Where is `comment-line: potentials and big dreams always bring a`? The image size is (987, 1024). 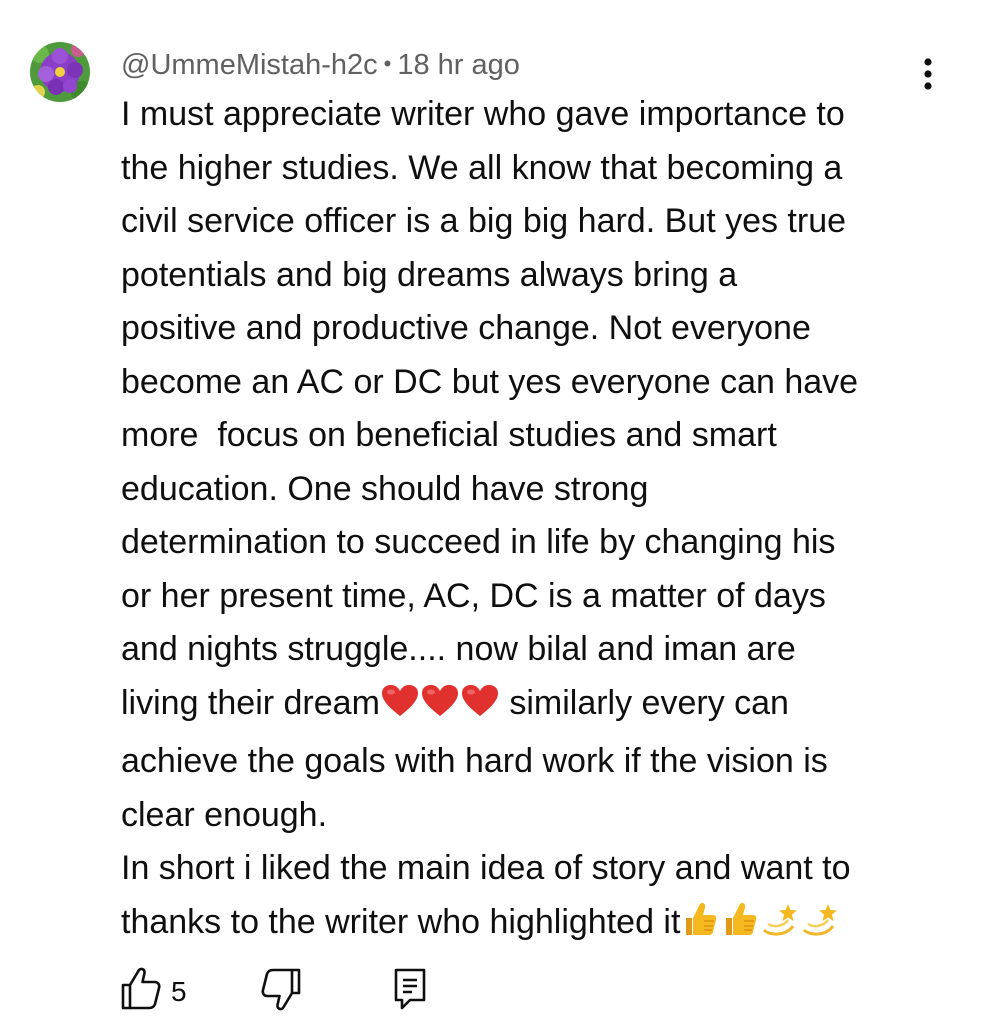
comment-line: potentials and big dreams always bring a is located at coordinates (429, 274).